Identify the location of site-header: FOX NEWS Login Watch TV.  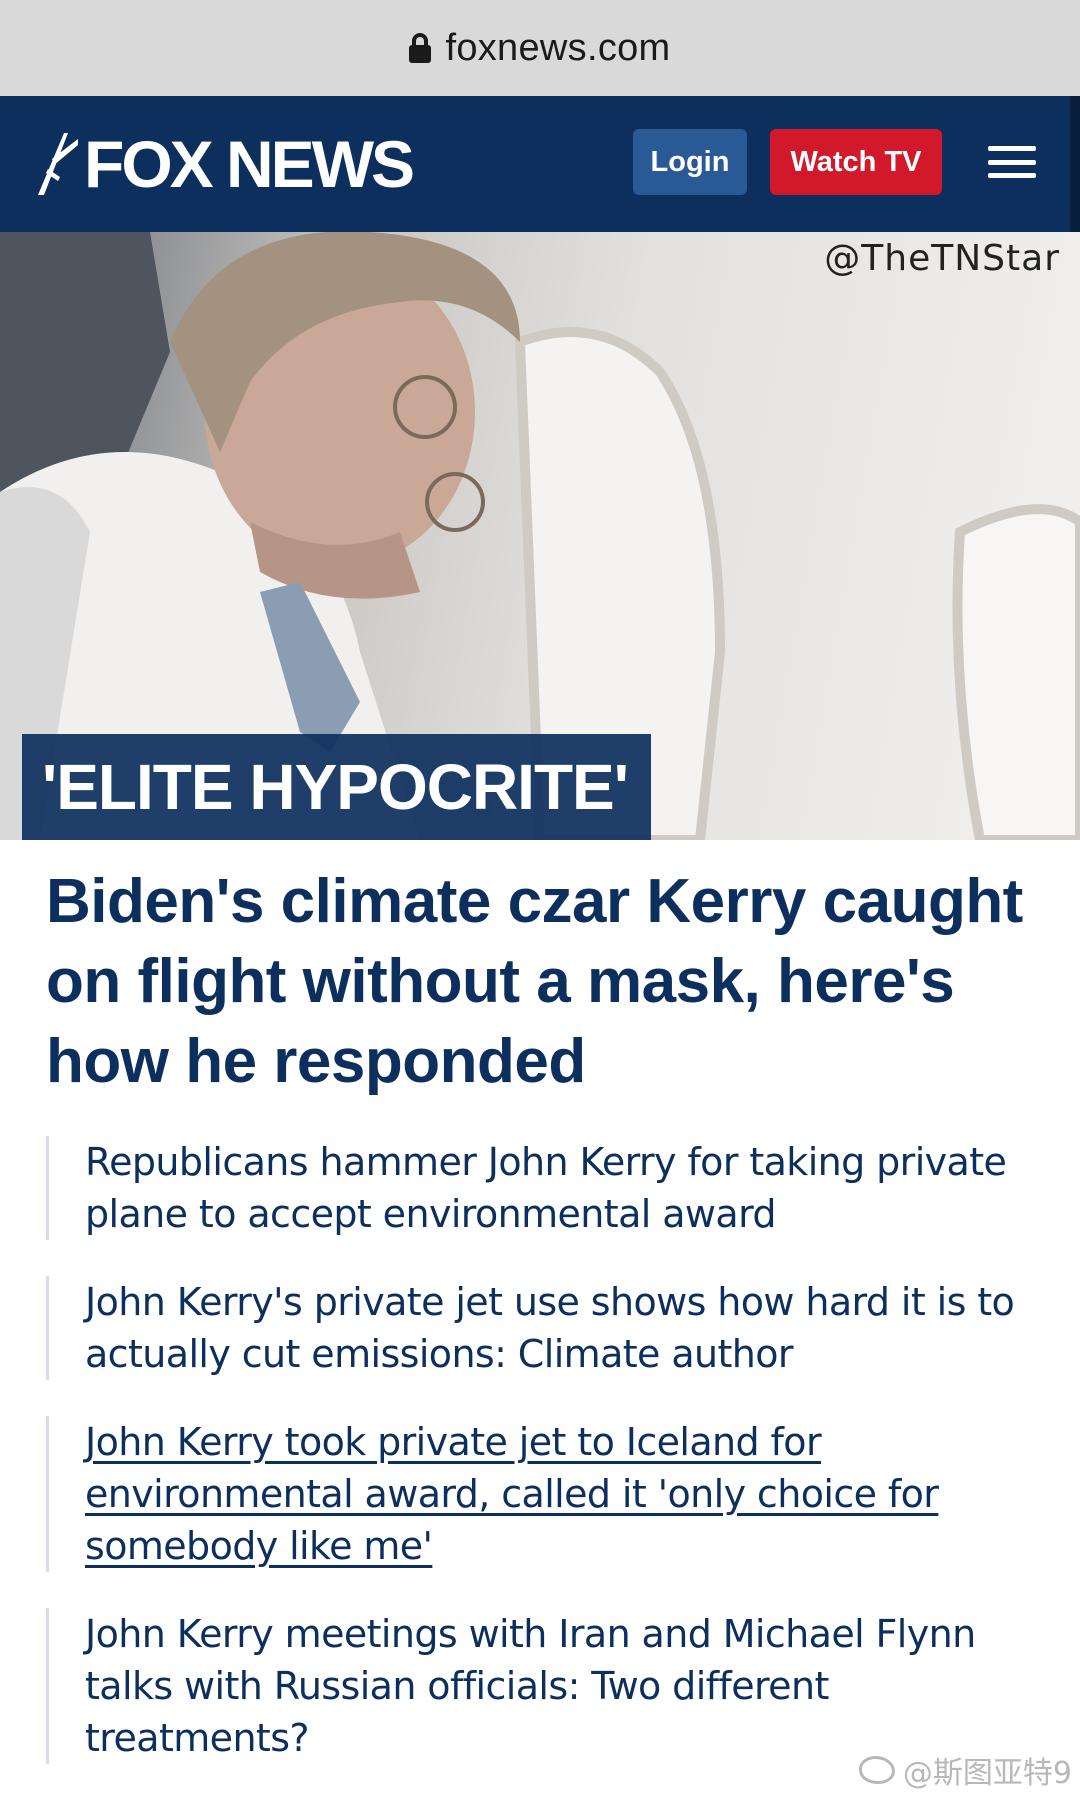
(540, 164).